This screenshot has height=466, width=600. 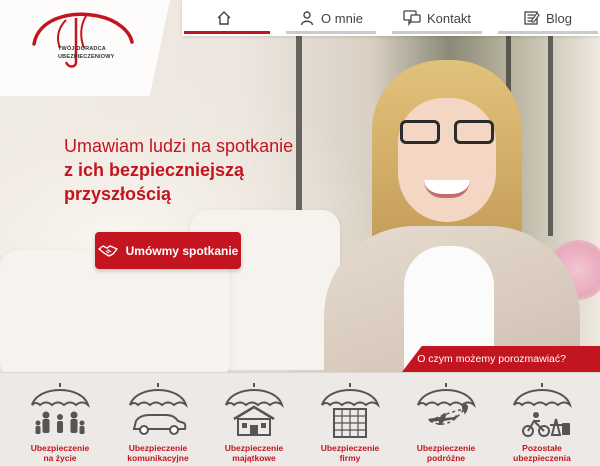 What do you see at coordinates (179, 146) in the screenshot?
I see `headline-line1: Umawiam ludzi na spotkanie` at bounding box center [179, 146].